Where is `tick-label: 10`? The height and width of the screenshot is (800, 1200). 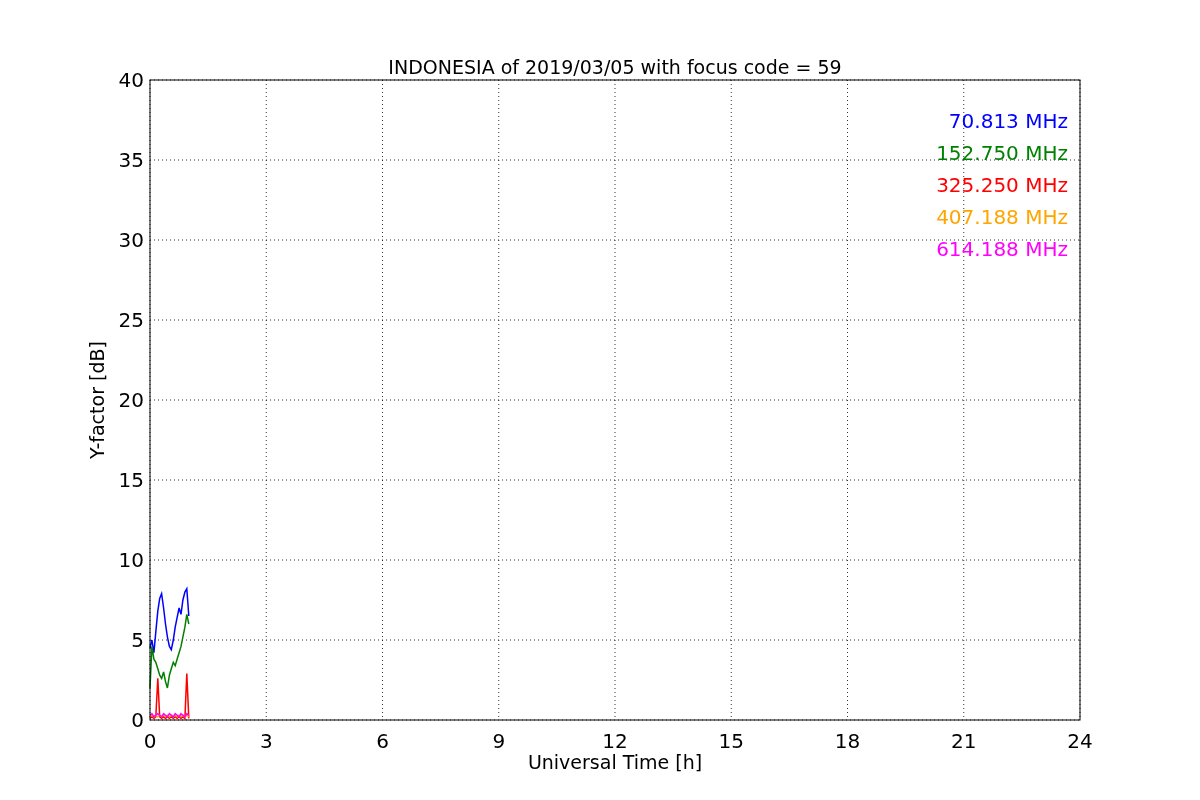 tick-label: 10 is located at coordinates (131, 560).